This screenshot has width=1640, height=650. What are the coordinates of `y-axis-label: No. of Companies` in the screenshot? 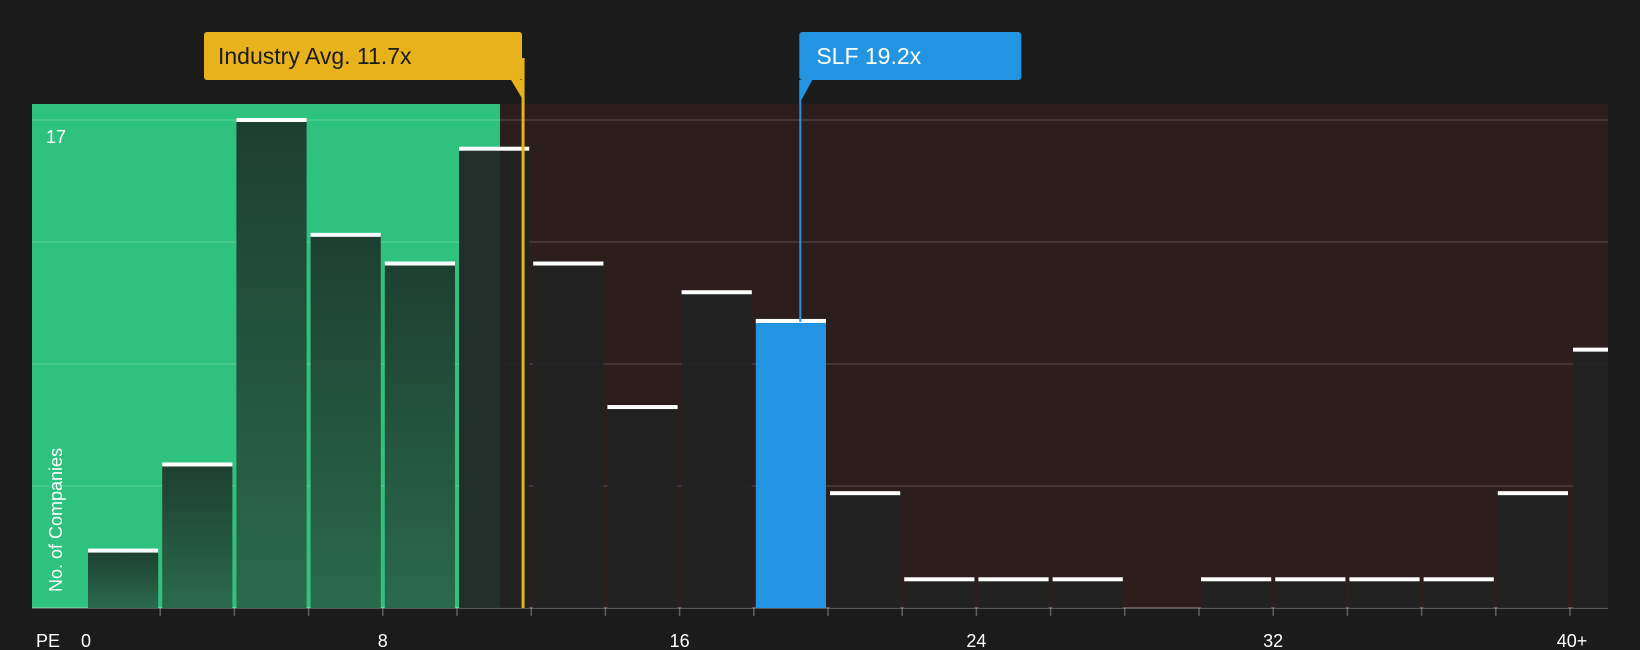 It's located at (56, 520).